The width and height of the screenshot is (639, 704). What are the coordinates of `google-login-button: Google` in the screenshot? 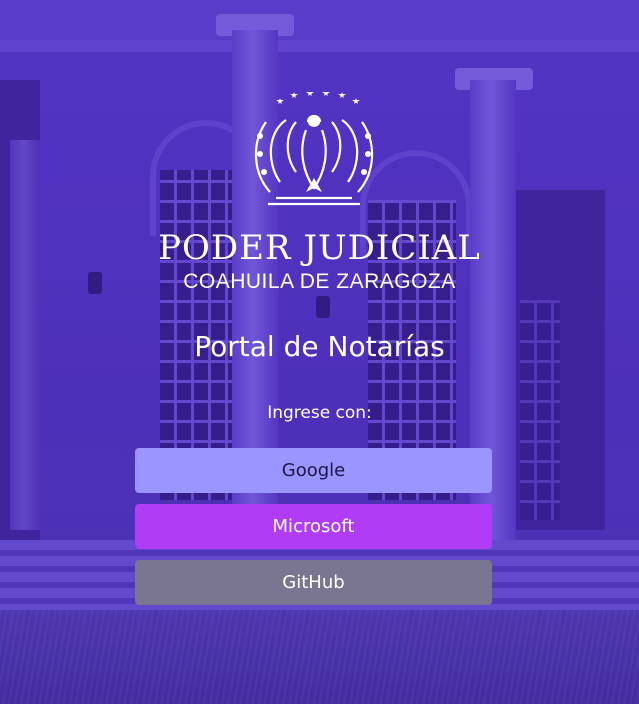 It's located at (313, 470).